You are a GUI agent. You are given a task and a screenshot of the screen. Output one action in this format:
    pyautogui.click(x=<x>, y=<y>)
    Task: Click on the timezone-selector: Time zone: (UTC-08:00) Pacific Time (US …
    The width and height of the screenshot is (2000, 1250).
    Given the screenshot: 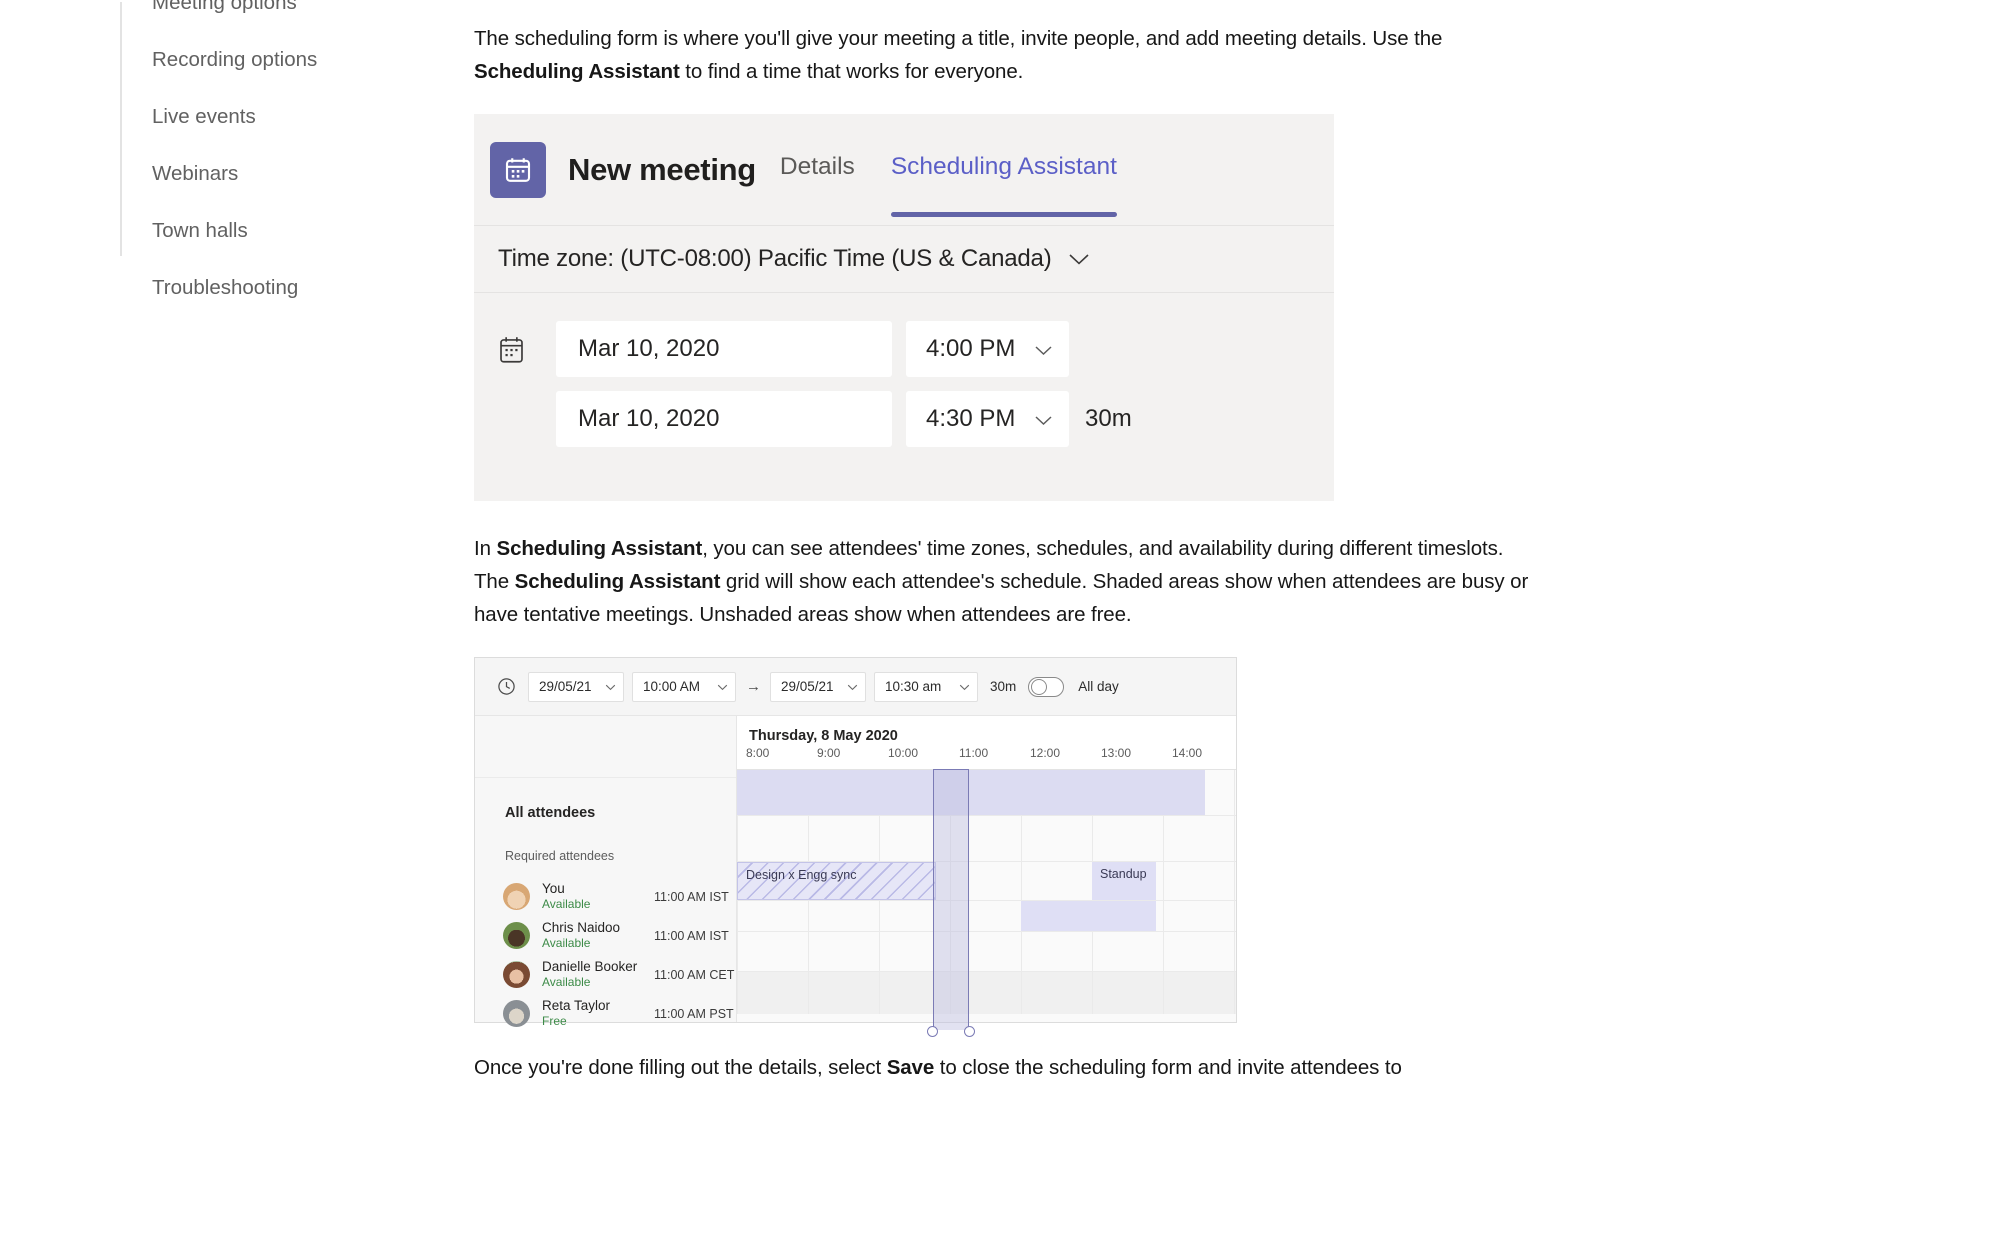 What is the action you would take?
    pyautogui.click(x=904, y=259)
    